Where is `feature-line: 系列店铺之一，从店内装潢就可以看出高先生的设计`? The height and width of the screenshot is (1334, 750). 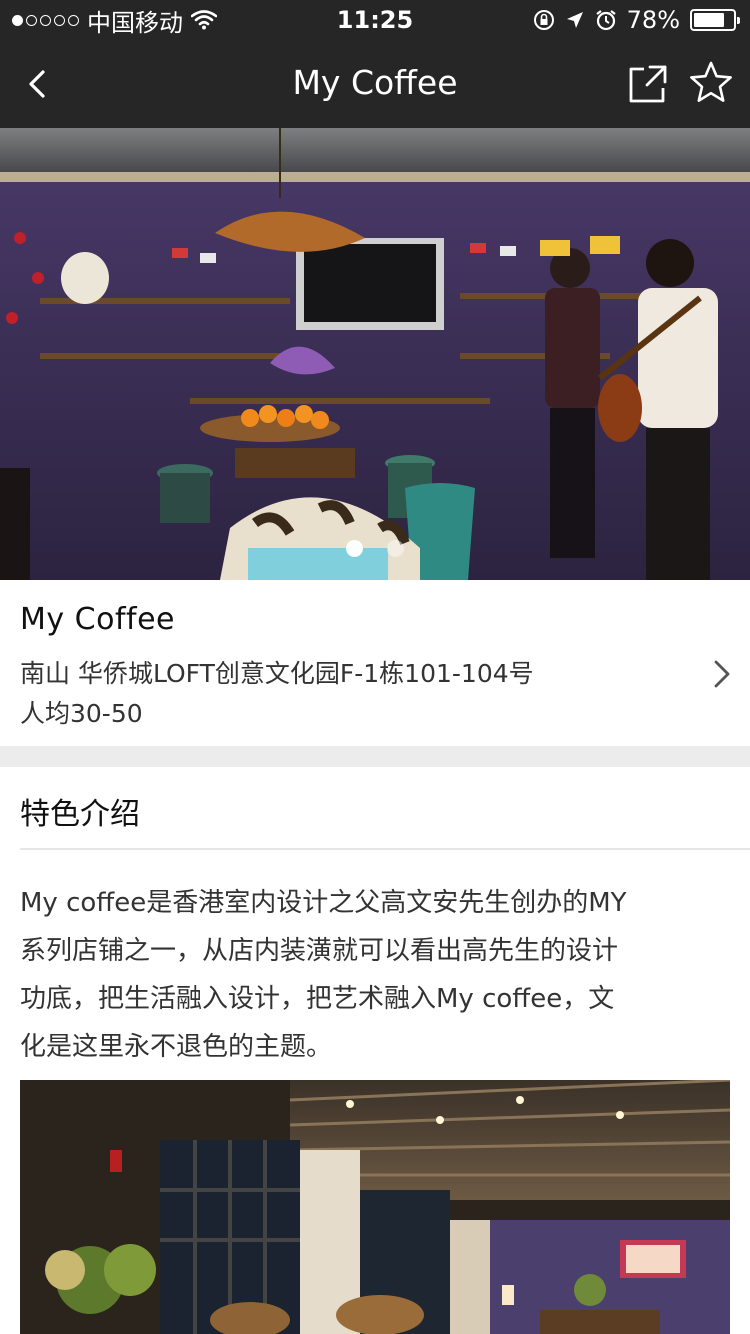
feature-line: 系列店铺之一，从店内装潢就可以看出高先生的设计 is located at coordinates (319, 951).